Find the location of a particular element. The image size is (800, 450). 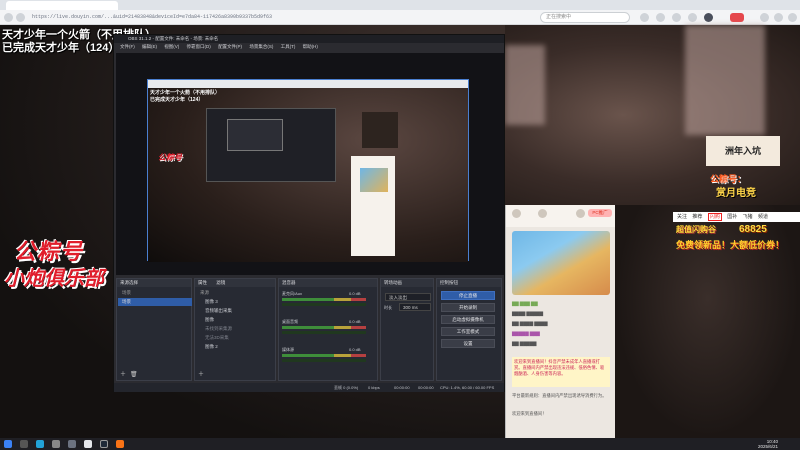

minimize-icon is located at coordinates (764, 17).